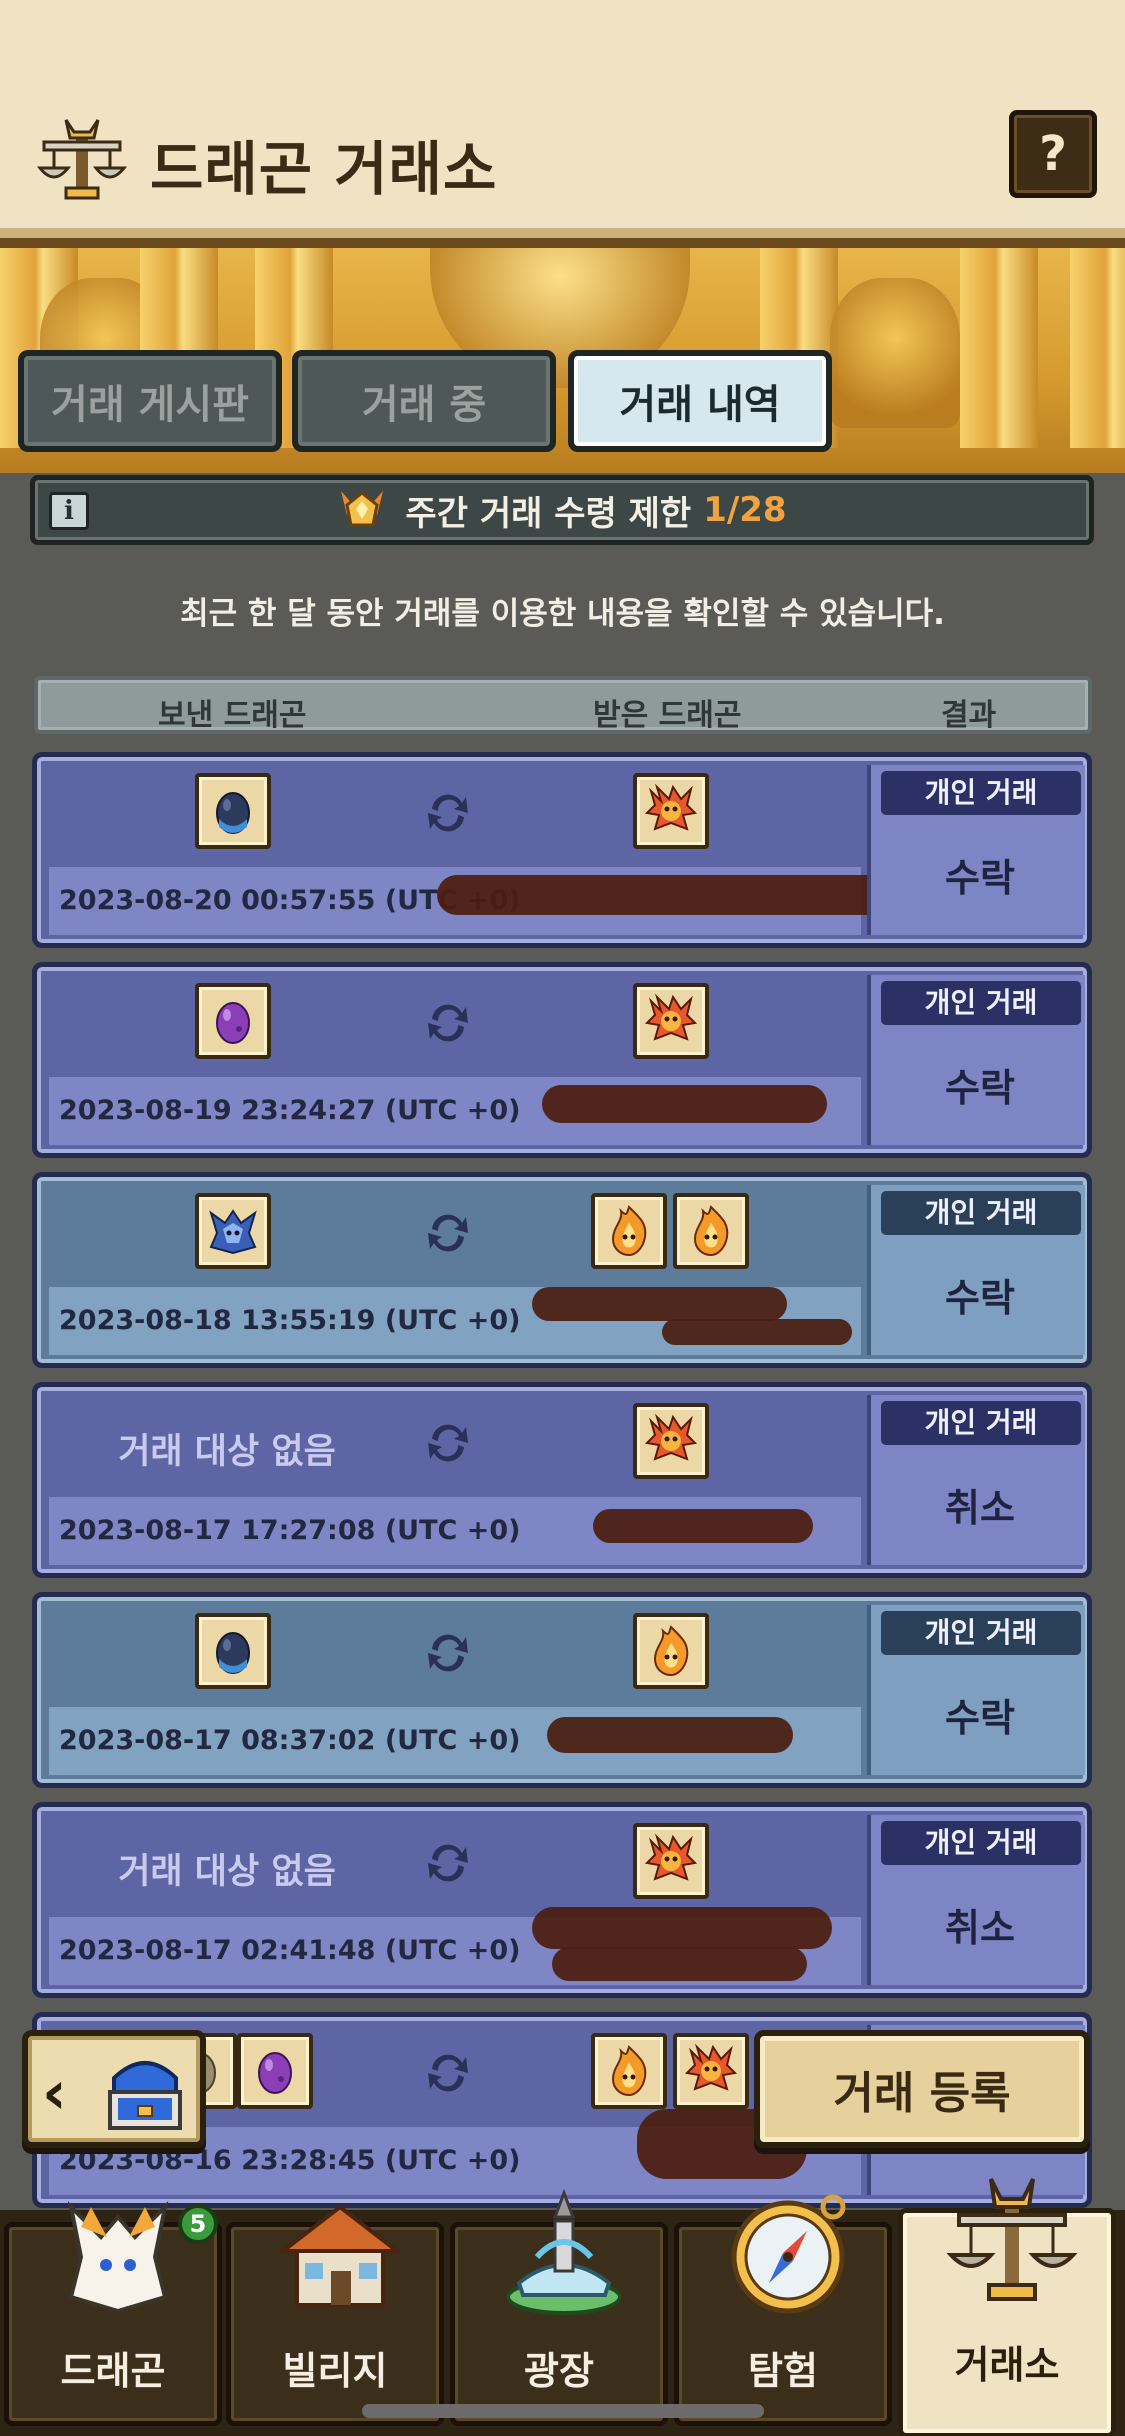  I want to click on trade-result: 취소, so click(980, 1928).